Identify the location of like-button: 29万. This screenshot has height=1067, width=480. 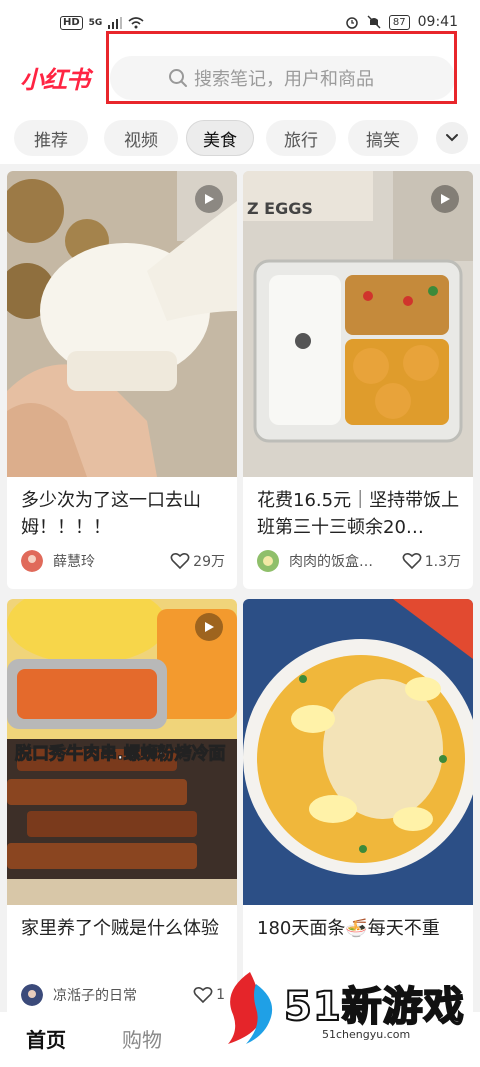
(197, 561).